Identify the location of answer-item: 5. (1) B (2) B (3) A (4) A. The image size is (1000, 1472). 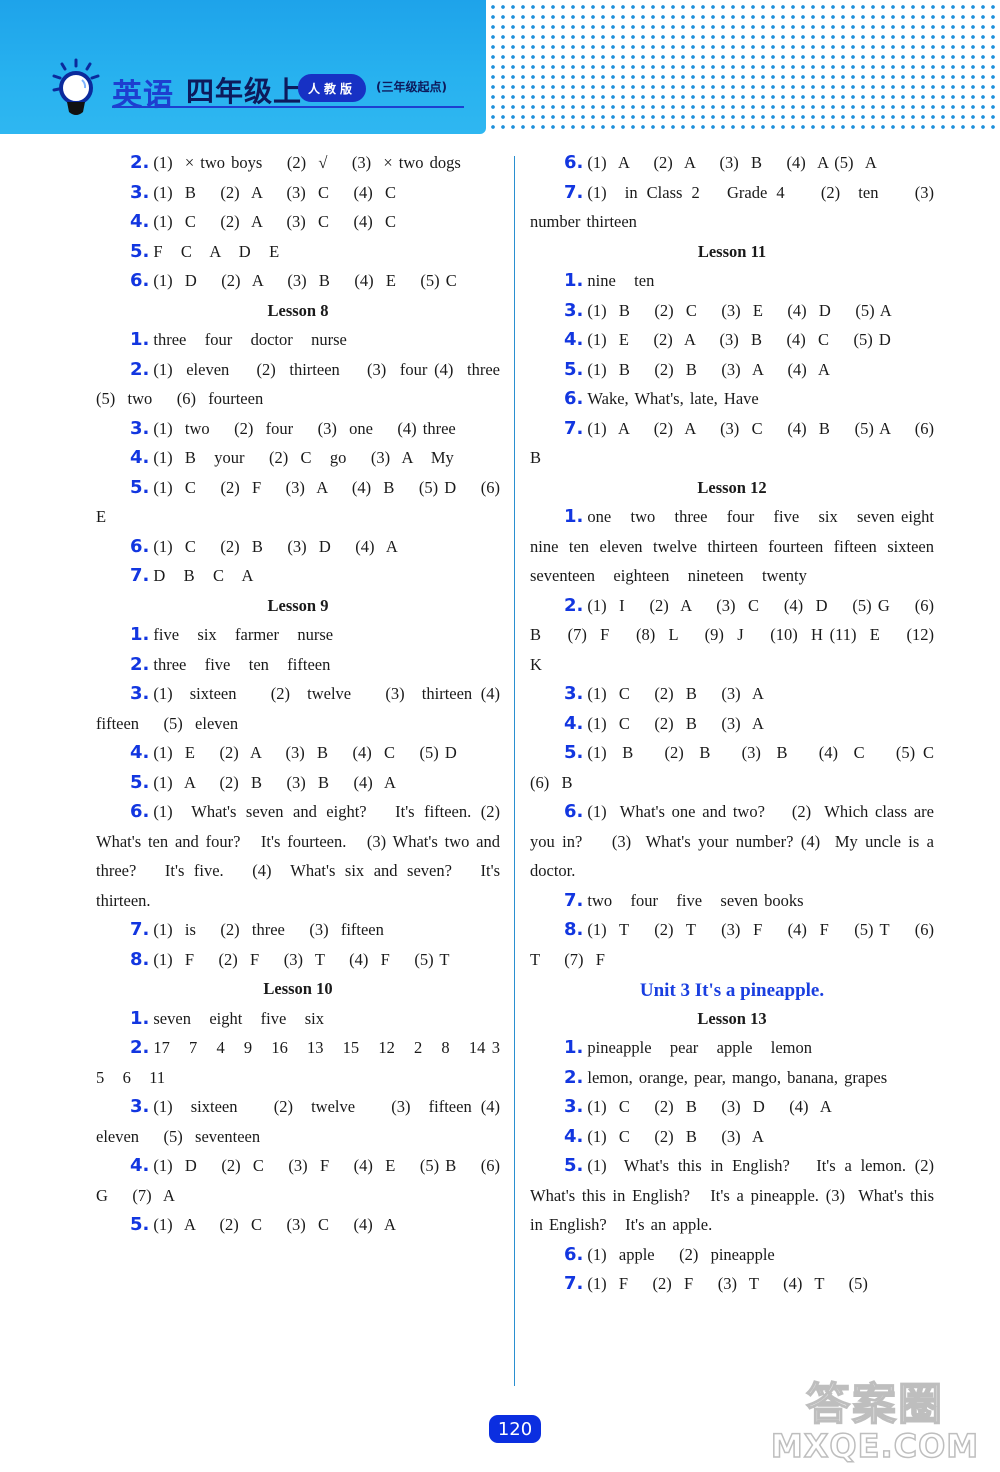
(732, 370).